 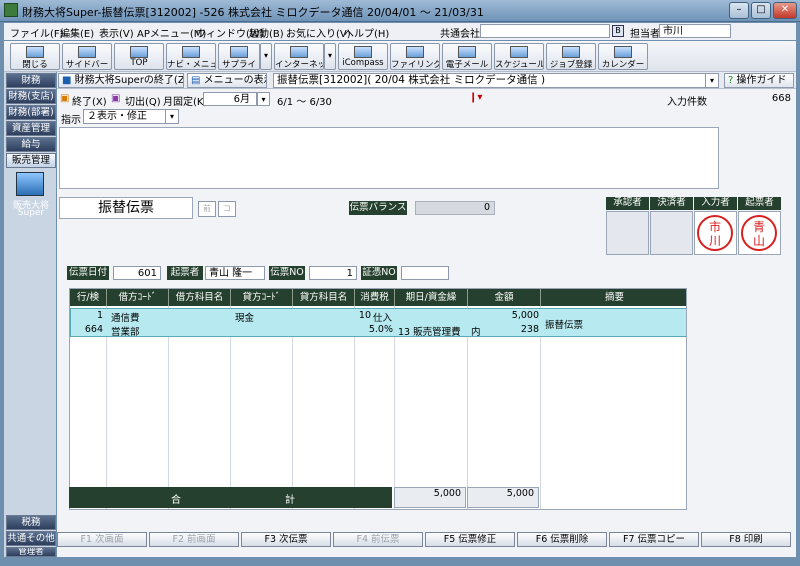 What do you see at coordinates (623, 52) in the screenshot?
I see `calendar-icon` at bounding box center [623, 52].